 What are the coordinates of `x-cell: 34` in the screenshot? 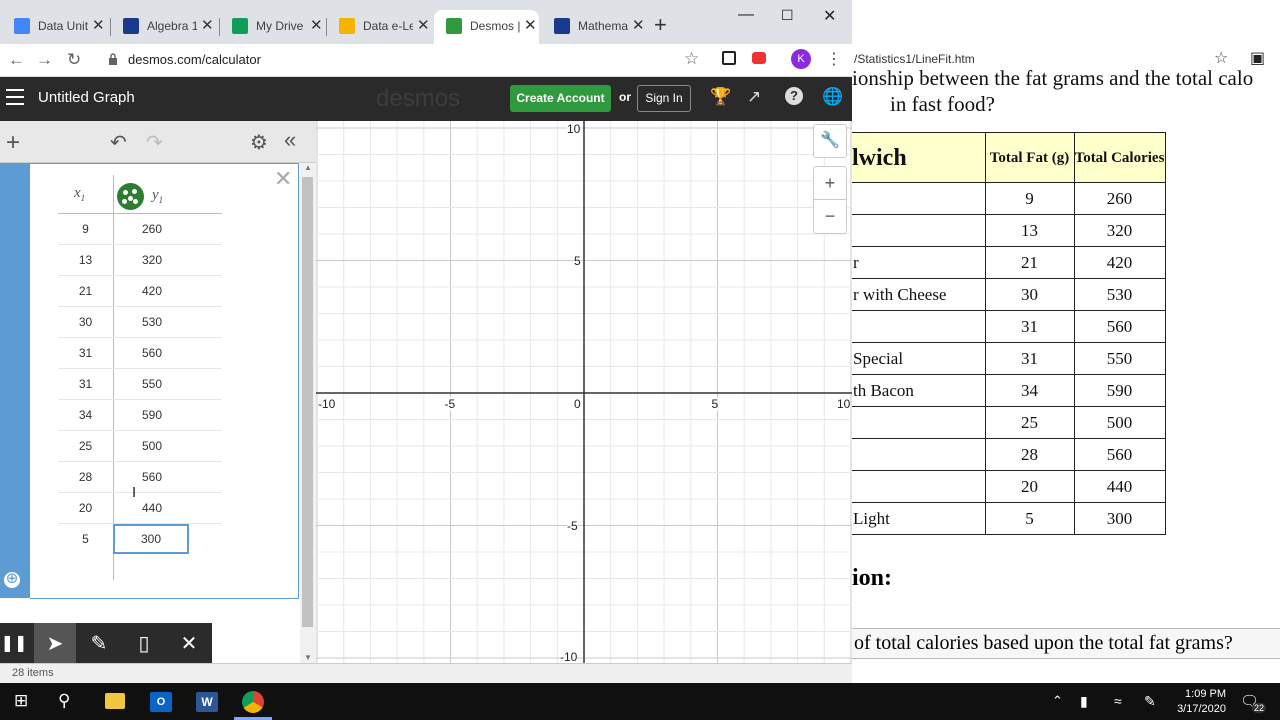 It's located at (85, 415).